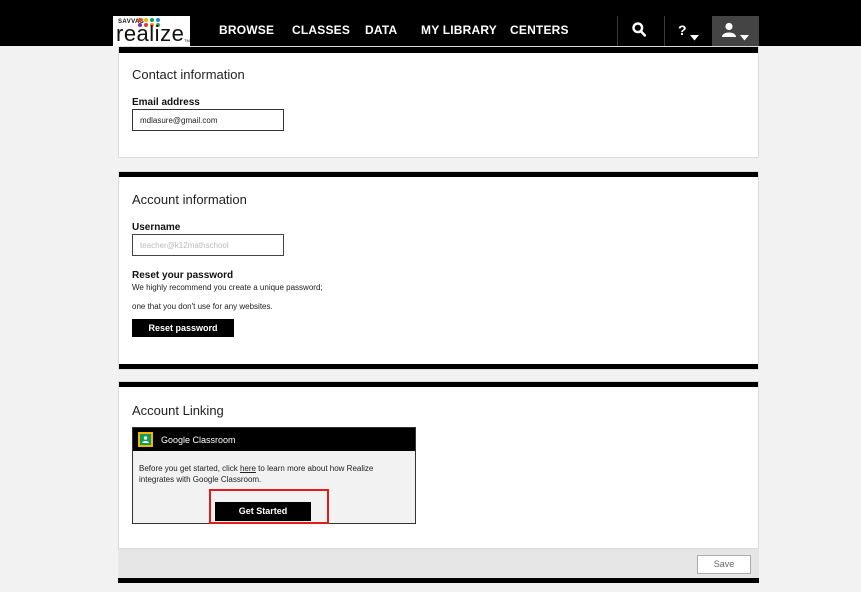  I want to click on email-field: mdlasure@gmail.com, so click(208, 120).